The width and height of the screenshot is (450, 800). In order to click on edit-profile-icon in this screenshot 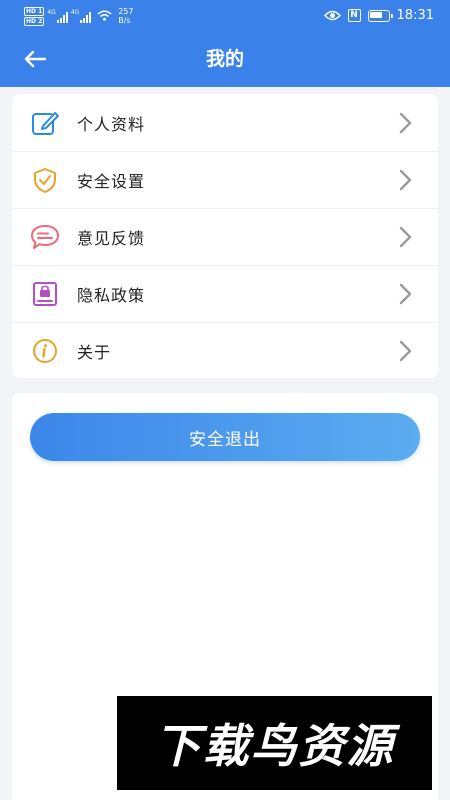, I will do `click(45, 123)`.